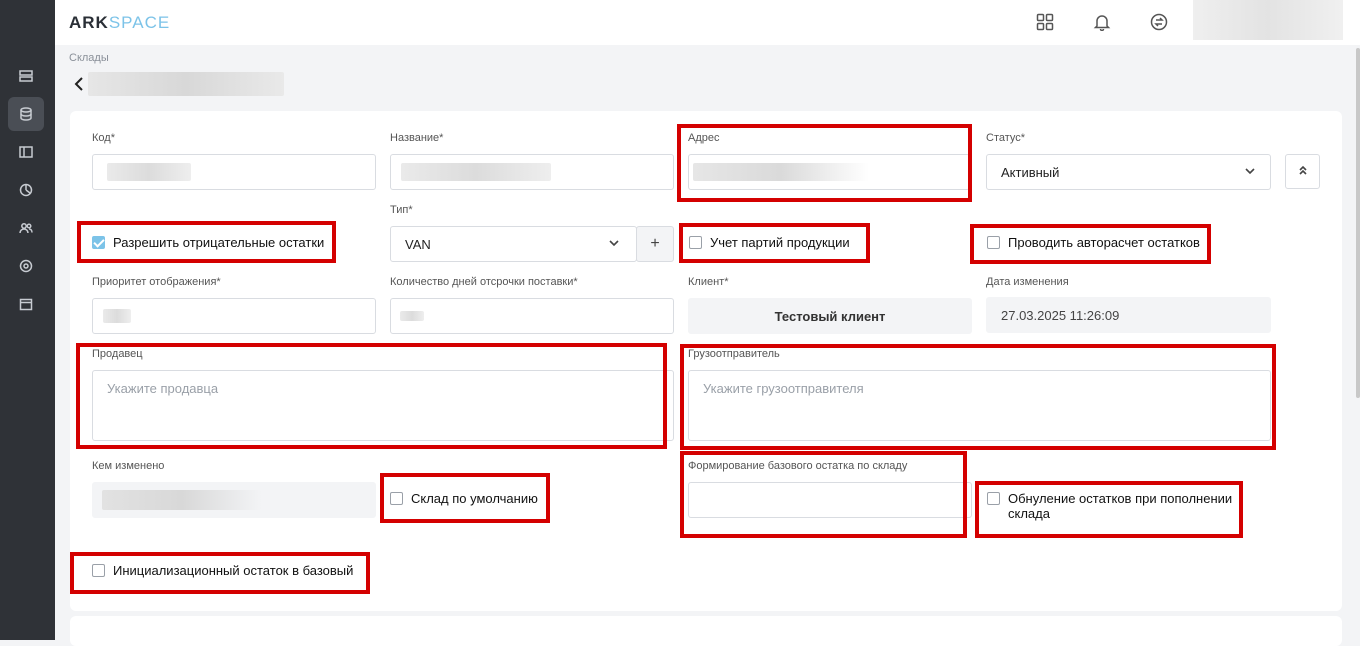 Image resolution: width=1360 pixels, height=646 pixels. Describe the element at coordinates (149, 172) in the screenshot. I see `code-value` at that location.